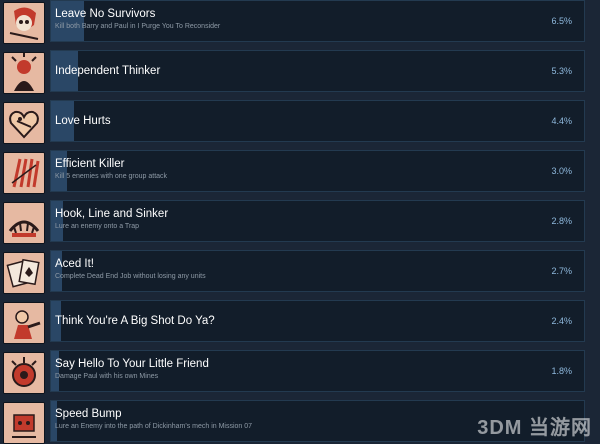 The height and width of the screenshot is (444, 600). I want to click on achievement-row: Independent Thinker 5.3%, so click(300, 72).